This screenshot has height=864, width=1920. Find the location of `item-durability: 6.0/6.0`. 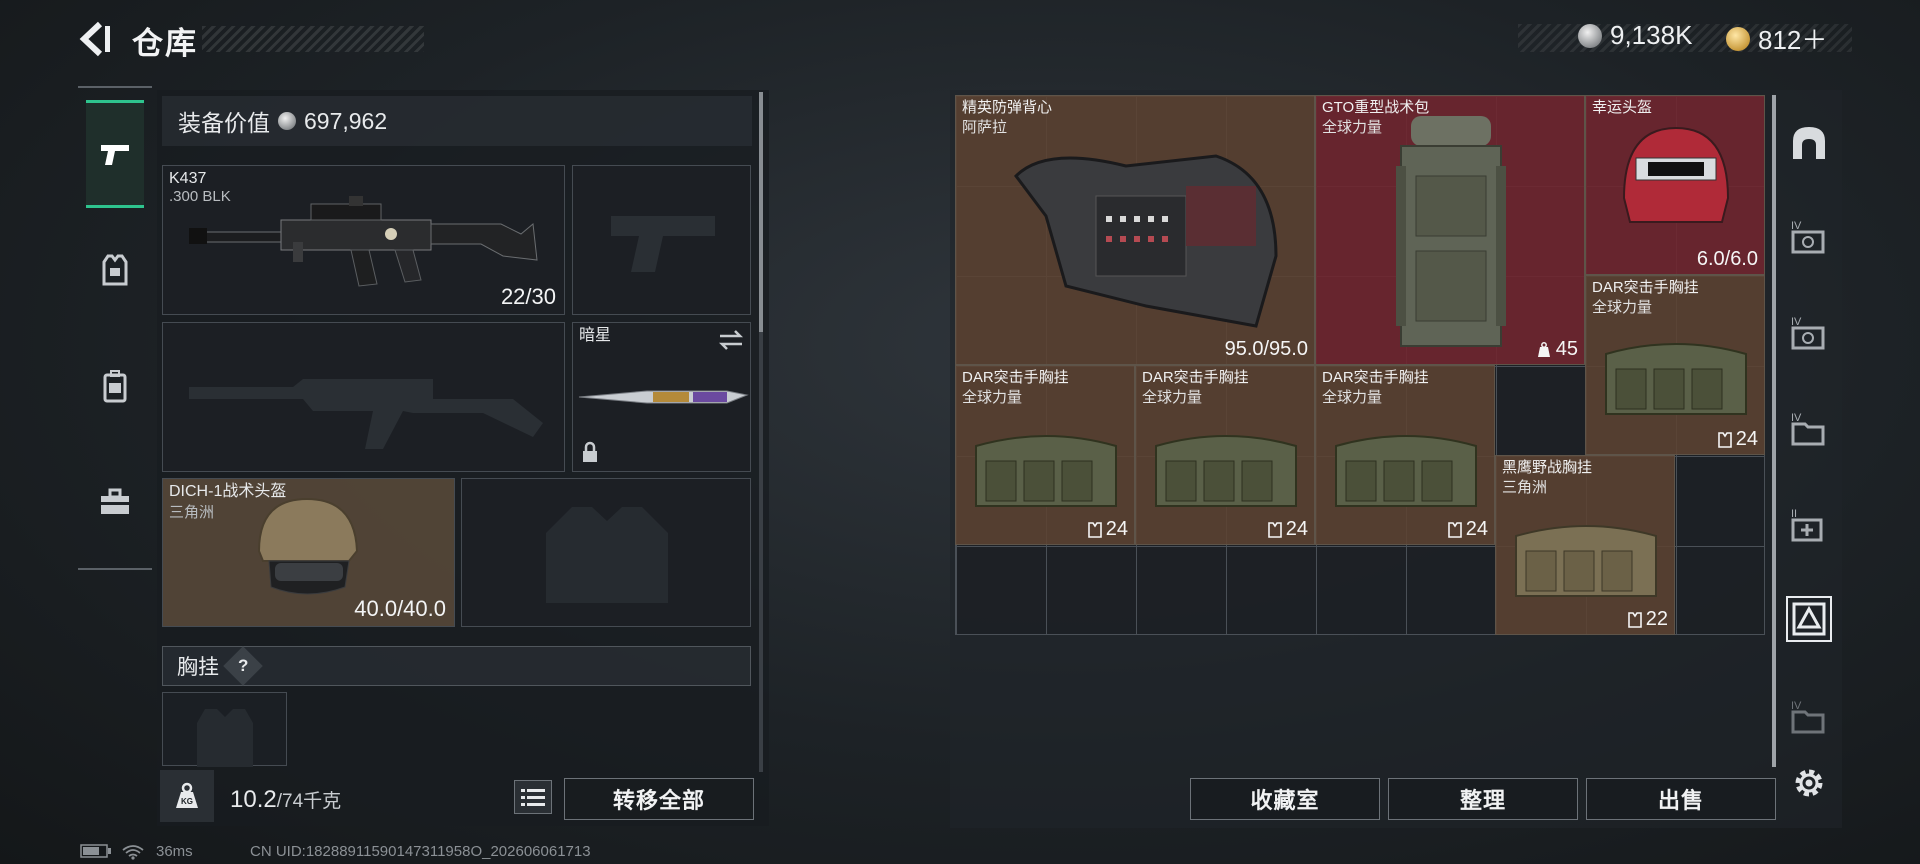

item-durability: 6.0/6.0 is located at coordinates (1727, 259).